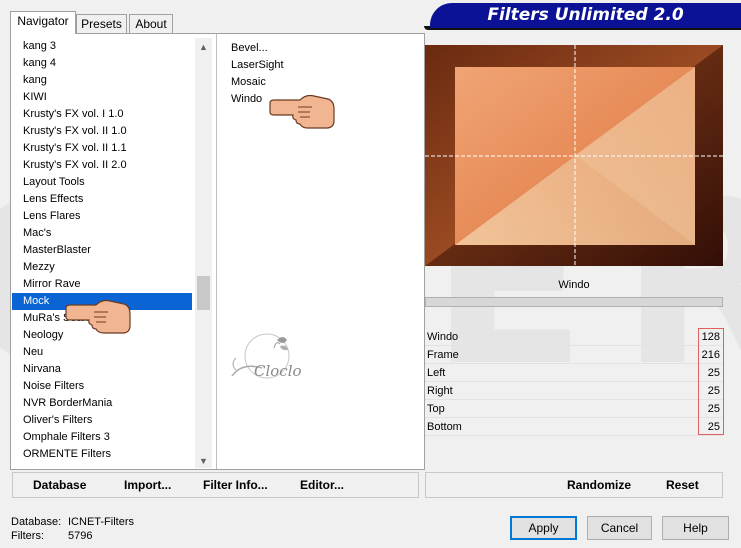 This screenshot has width=741, height=548. I want to click on param-row-right: Right 25, so click(574, 391).